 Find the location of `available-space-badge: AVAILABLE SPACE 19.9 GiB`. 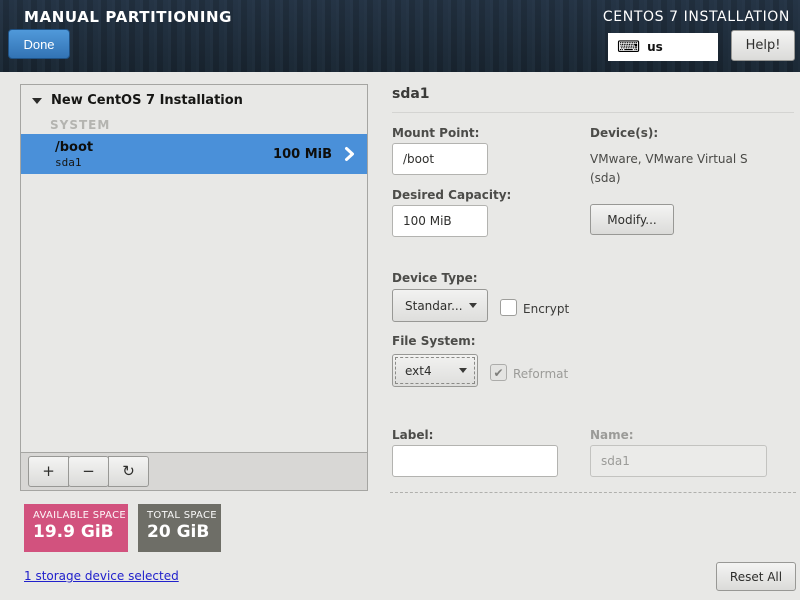

available-space-badge: AVAILABLE SPACE 19.9 GiB is located at coordinates (76, 528).